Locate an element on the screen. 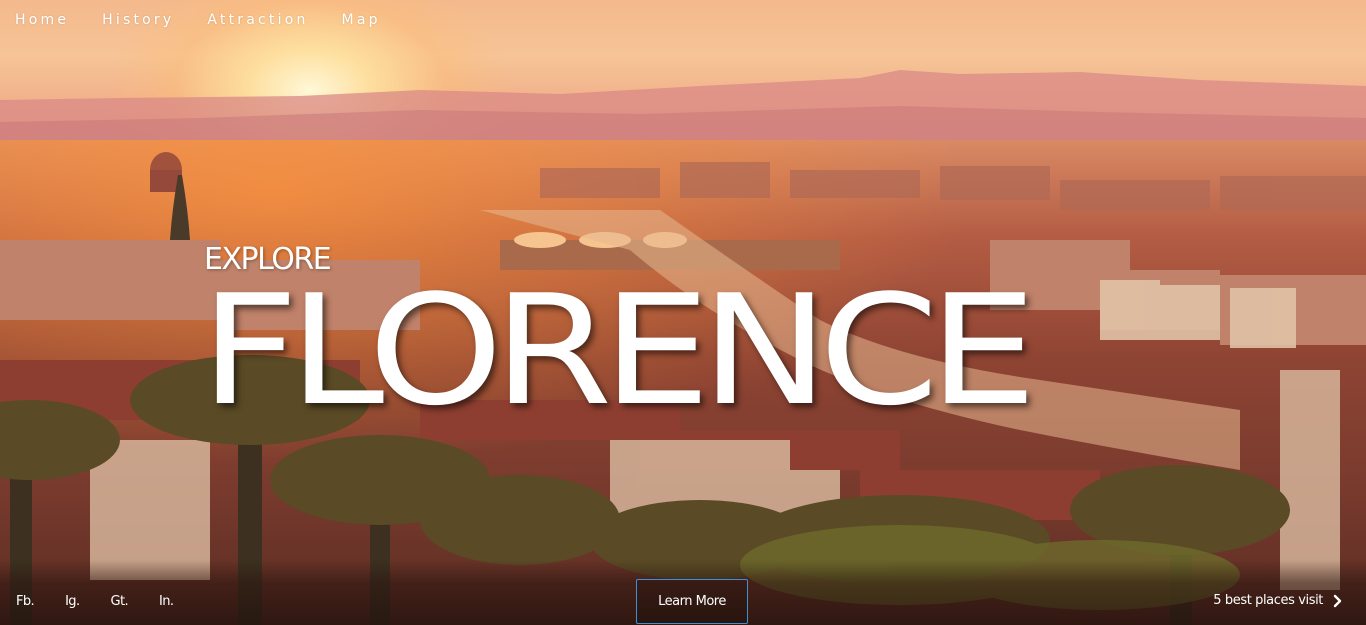  chevron-right-icon is located at coordinates (1337, 600).